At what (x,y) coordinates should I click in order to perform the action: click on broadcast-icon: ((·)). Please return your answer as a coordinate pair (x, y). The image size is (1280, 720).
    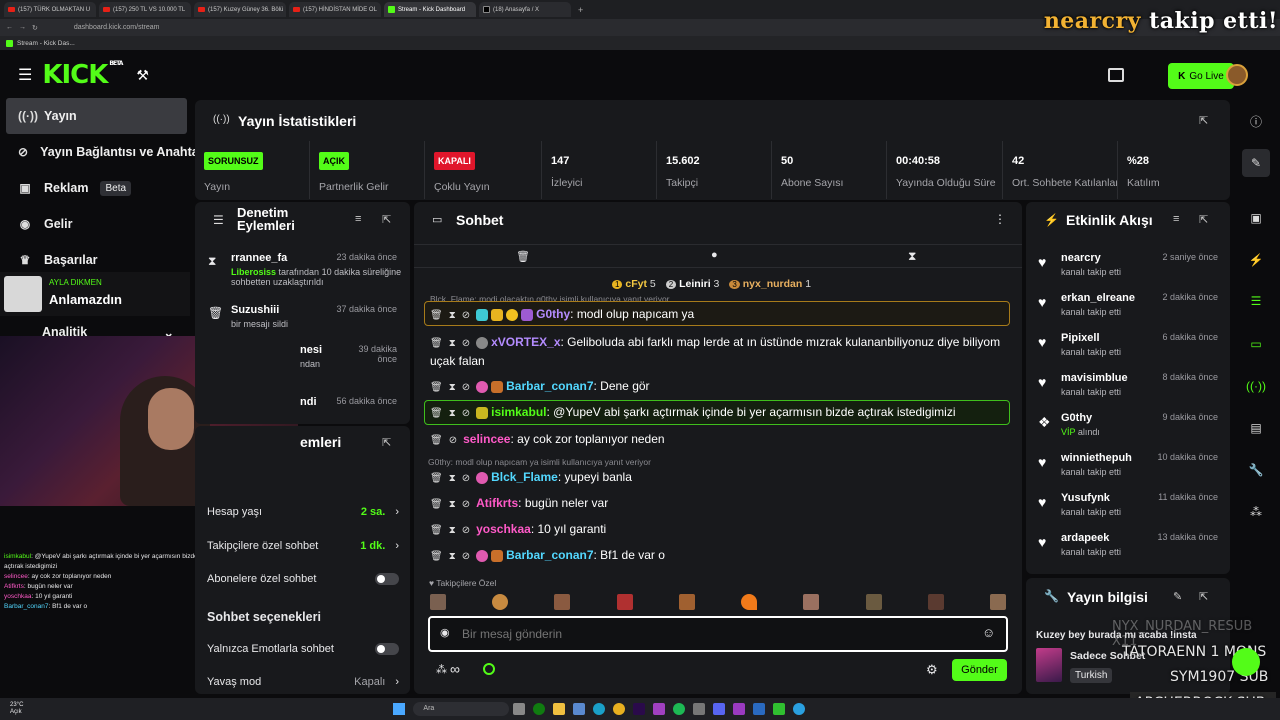
    Looking at the image, I should click on (1256, 386).